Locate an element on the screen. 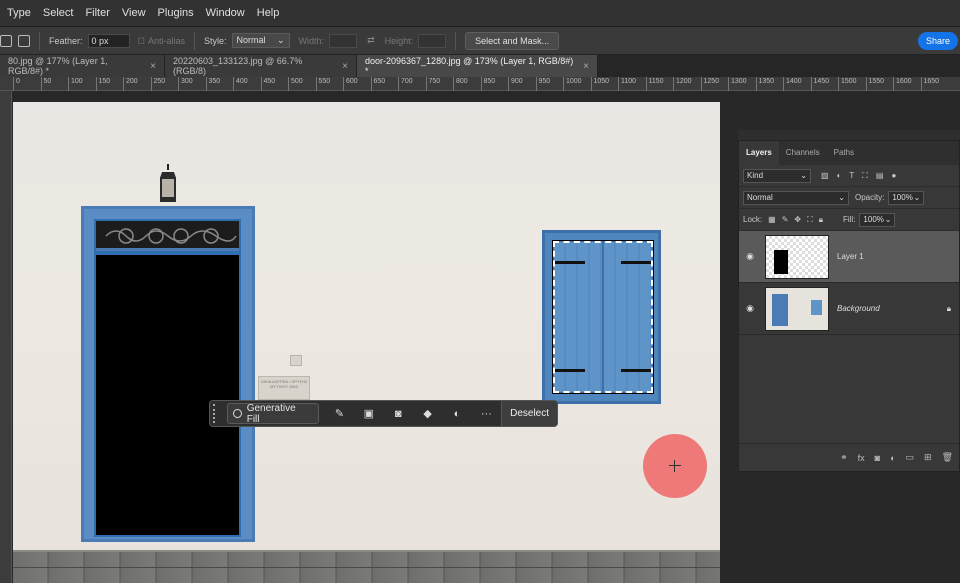 This screenshot has height=583, width=960. ruler-tick: 550 is located at coordinates (322, 84).